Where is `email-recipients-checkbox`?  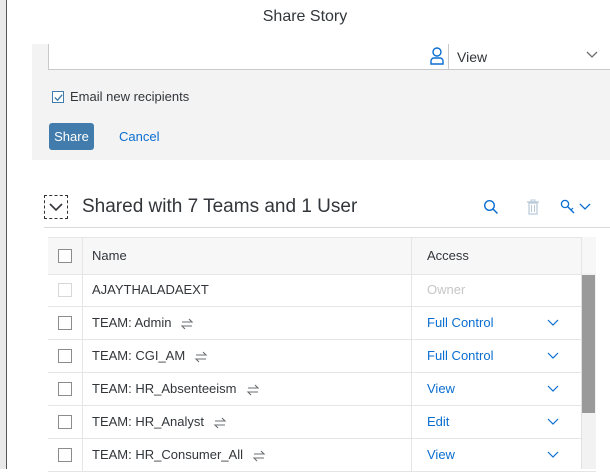
email-recipients-checkbox is located at coordinates (58, 96).